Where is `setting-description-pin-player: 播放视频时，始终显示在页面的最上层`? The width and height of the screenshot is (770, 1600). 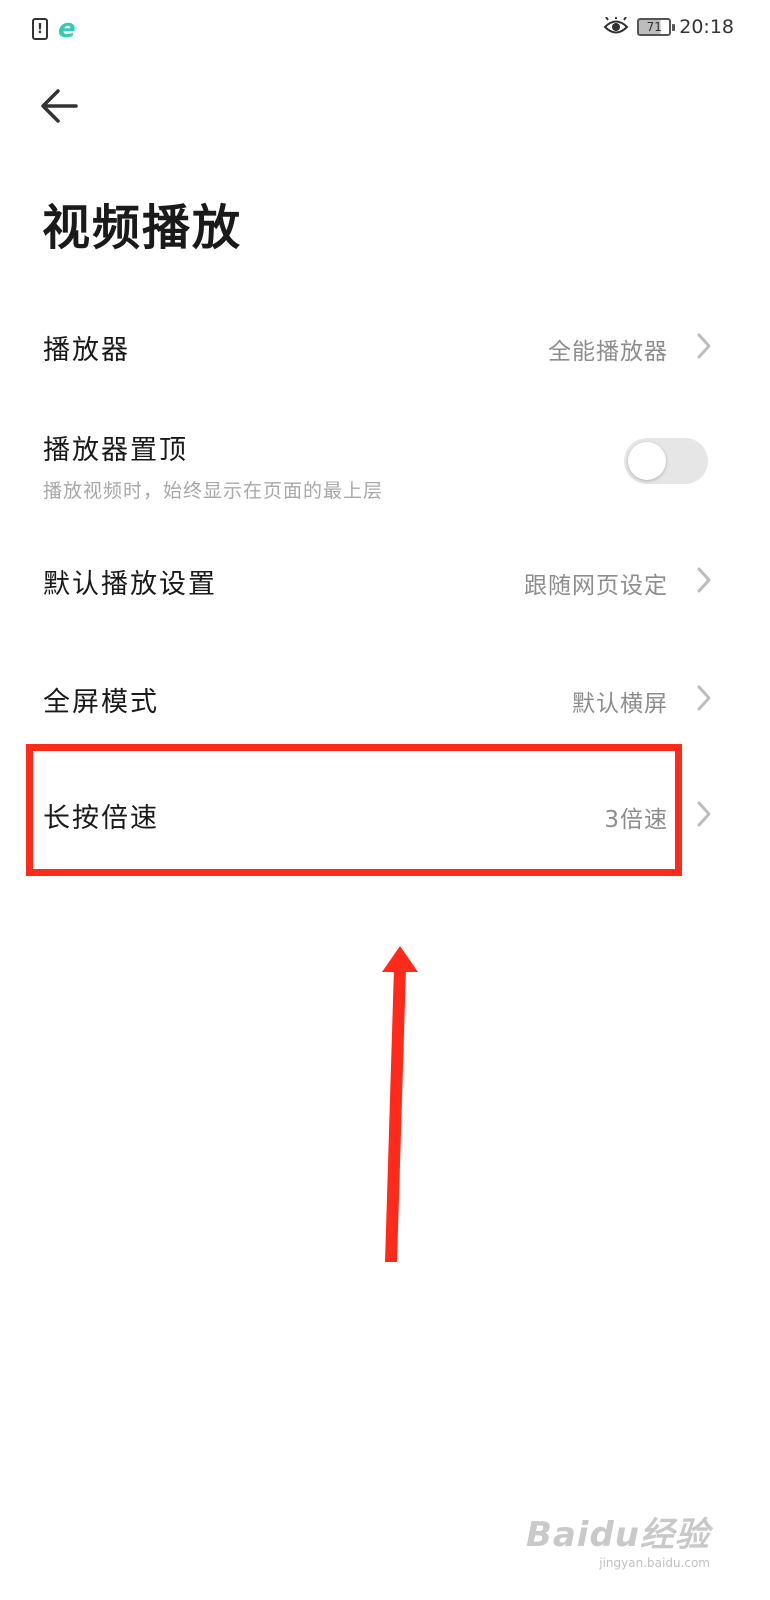 setting-description-pin-player: 播放视频时，始终显示在页面的最上层 is located at coordinates (213, 491).